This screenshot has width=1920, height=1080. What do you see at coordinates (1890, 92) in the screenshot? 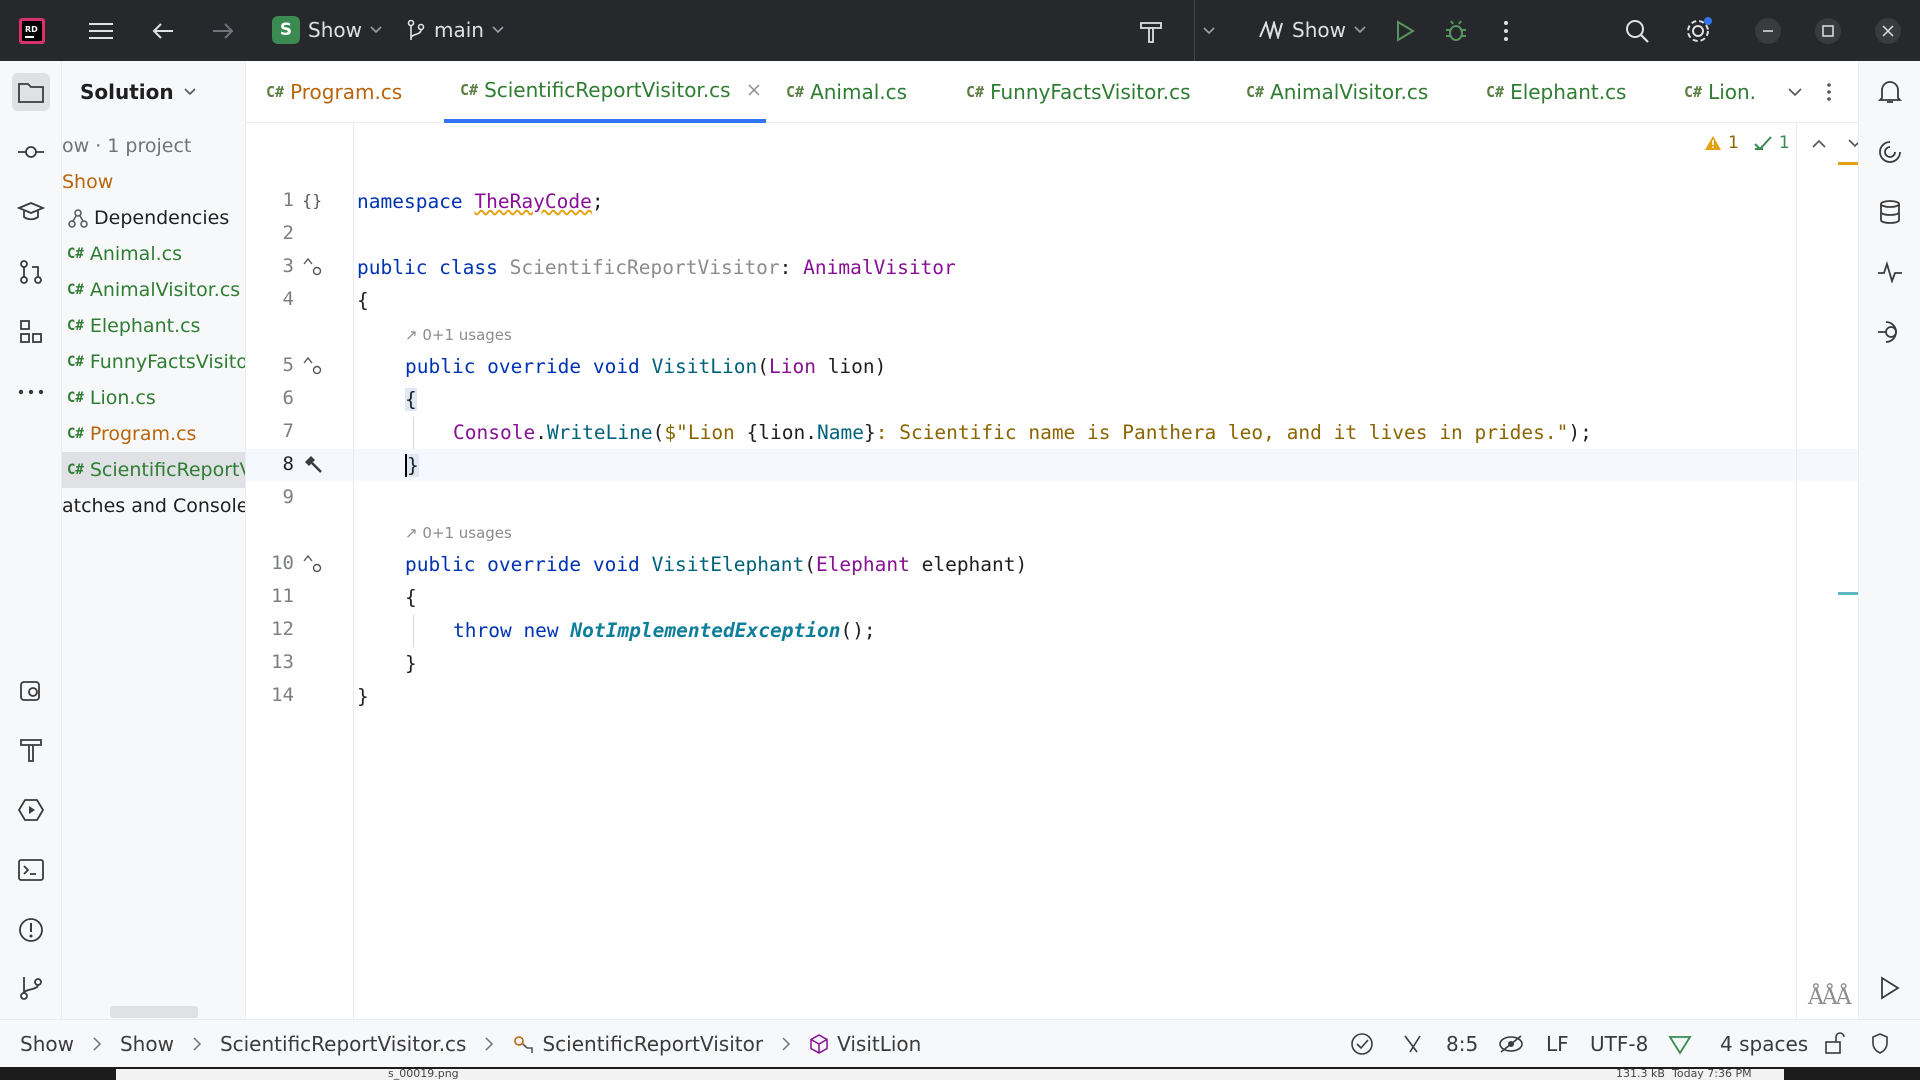
I see `notifications-bell-icon` at bounding box center [1890, 92].